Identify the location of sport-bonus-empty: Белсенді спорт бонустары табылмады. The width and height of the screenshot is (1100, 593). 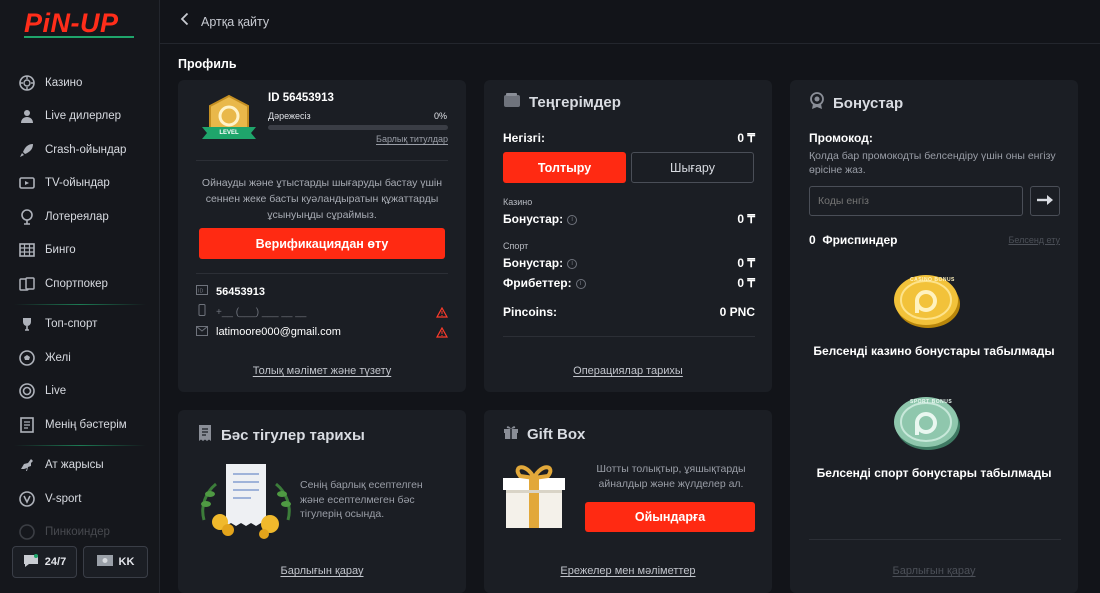
(934, 473).